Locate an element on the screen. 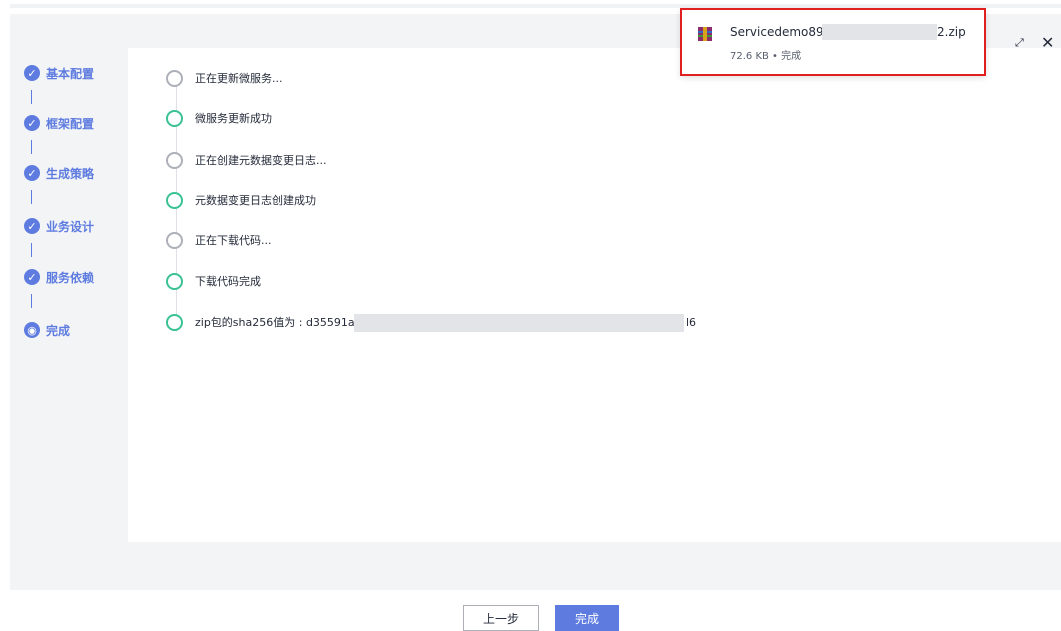  timeline-item: 微服务更新成功 is located at coordinates (219, 118).